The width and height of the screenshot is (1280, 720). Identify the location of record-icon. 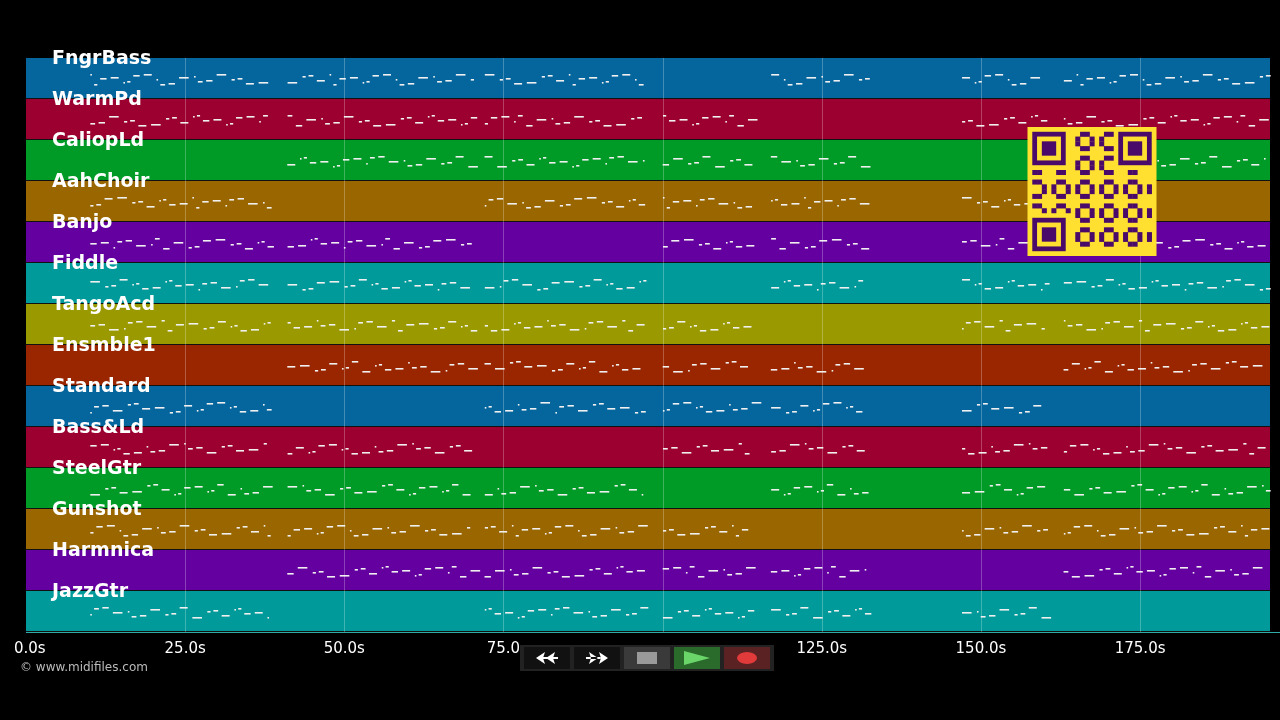
(747, 658).